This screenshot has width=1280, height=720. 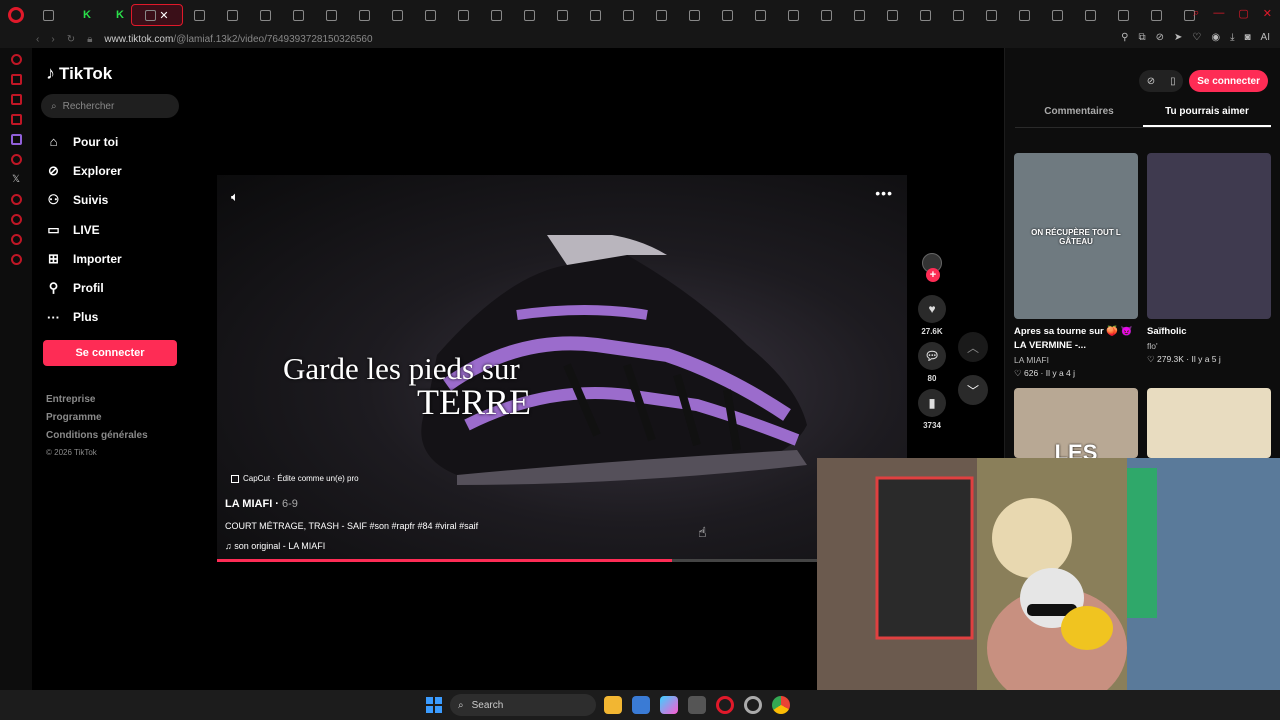 I want to click on discord-icon, so click(x=16, y=239).